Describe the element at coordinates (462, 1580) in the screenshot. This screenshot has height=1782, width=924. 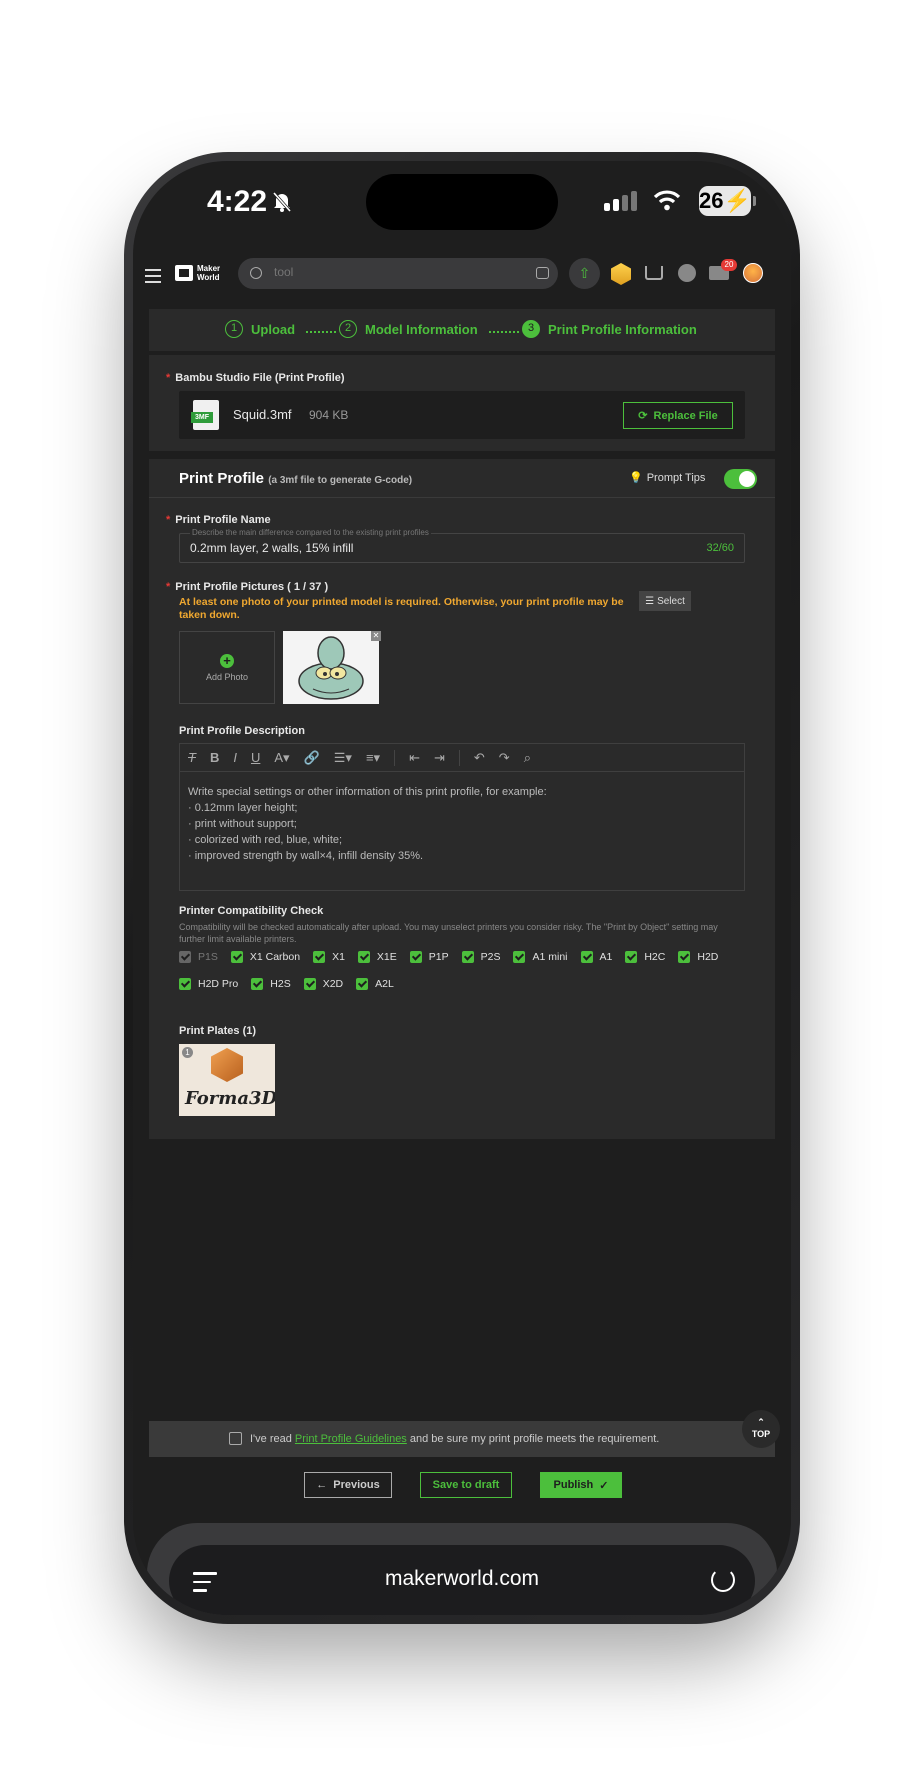
I see `address-bar: makerworld.com` at that location.